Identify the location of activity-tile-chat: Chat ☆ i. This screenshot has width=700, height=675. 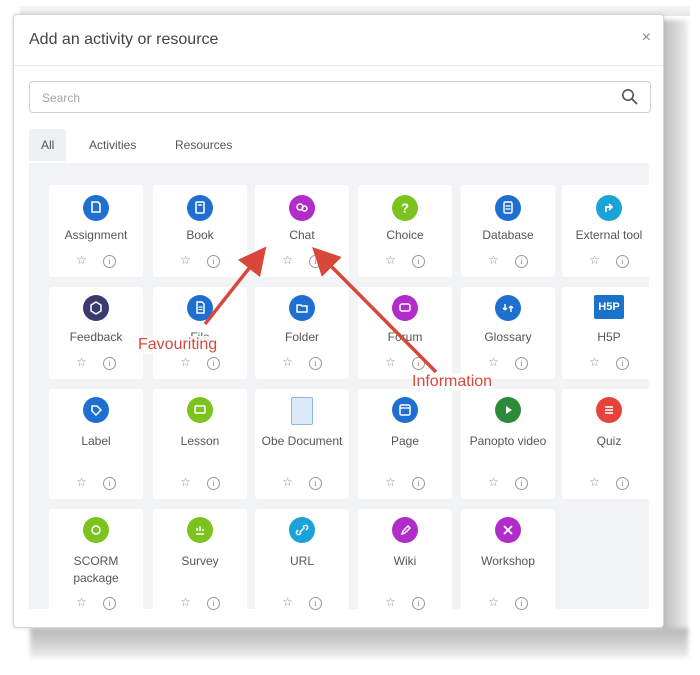
(302, 231).